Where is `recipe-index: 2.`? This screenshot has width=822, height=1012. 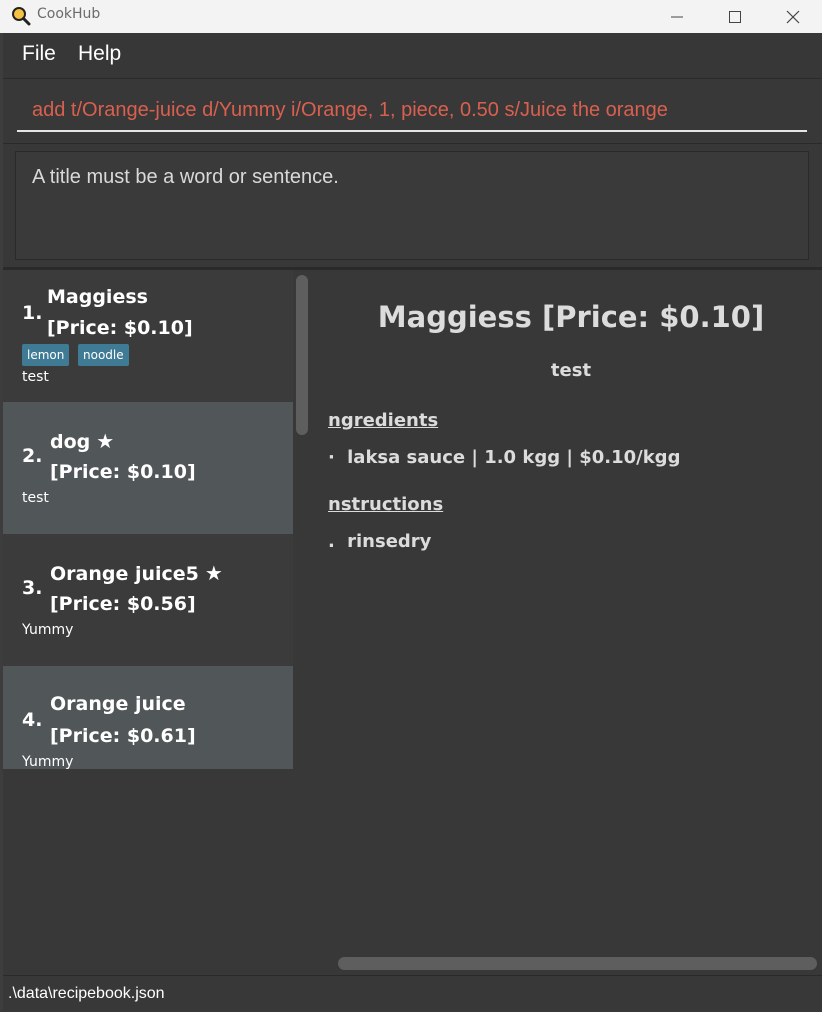 recipe-index: 2. is located at coordinates (32, 456).